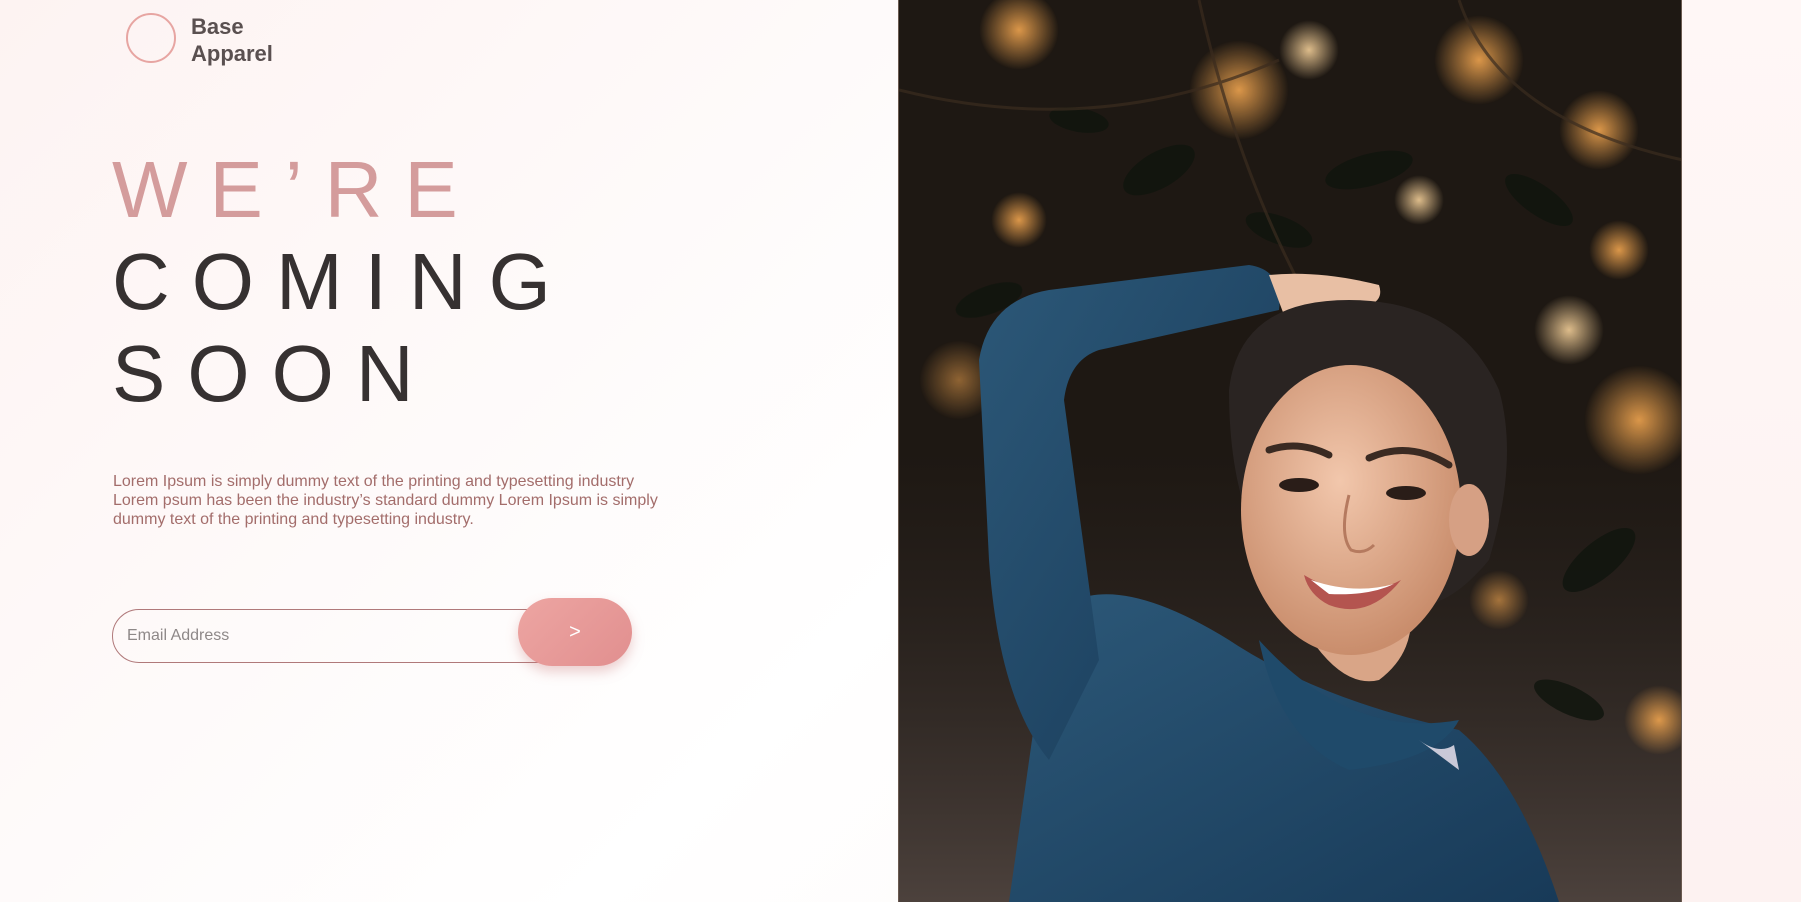 Image resolution: width=1801 pixels, height=902 pixels. What do you see at coordinates (232, 40) in the screenshot?
I see `brand-name: Base Apparel` at bounding box center [232, 40].